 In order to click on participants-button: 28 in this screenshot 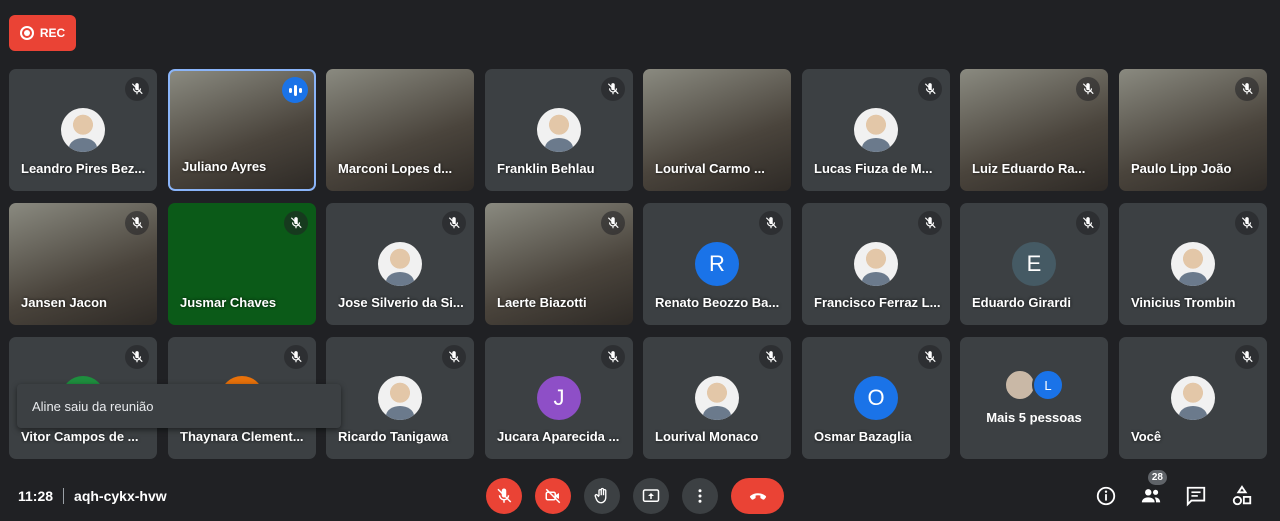, I will do `click(1152, 490)`.